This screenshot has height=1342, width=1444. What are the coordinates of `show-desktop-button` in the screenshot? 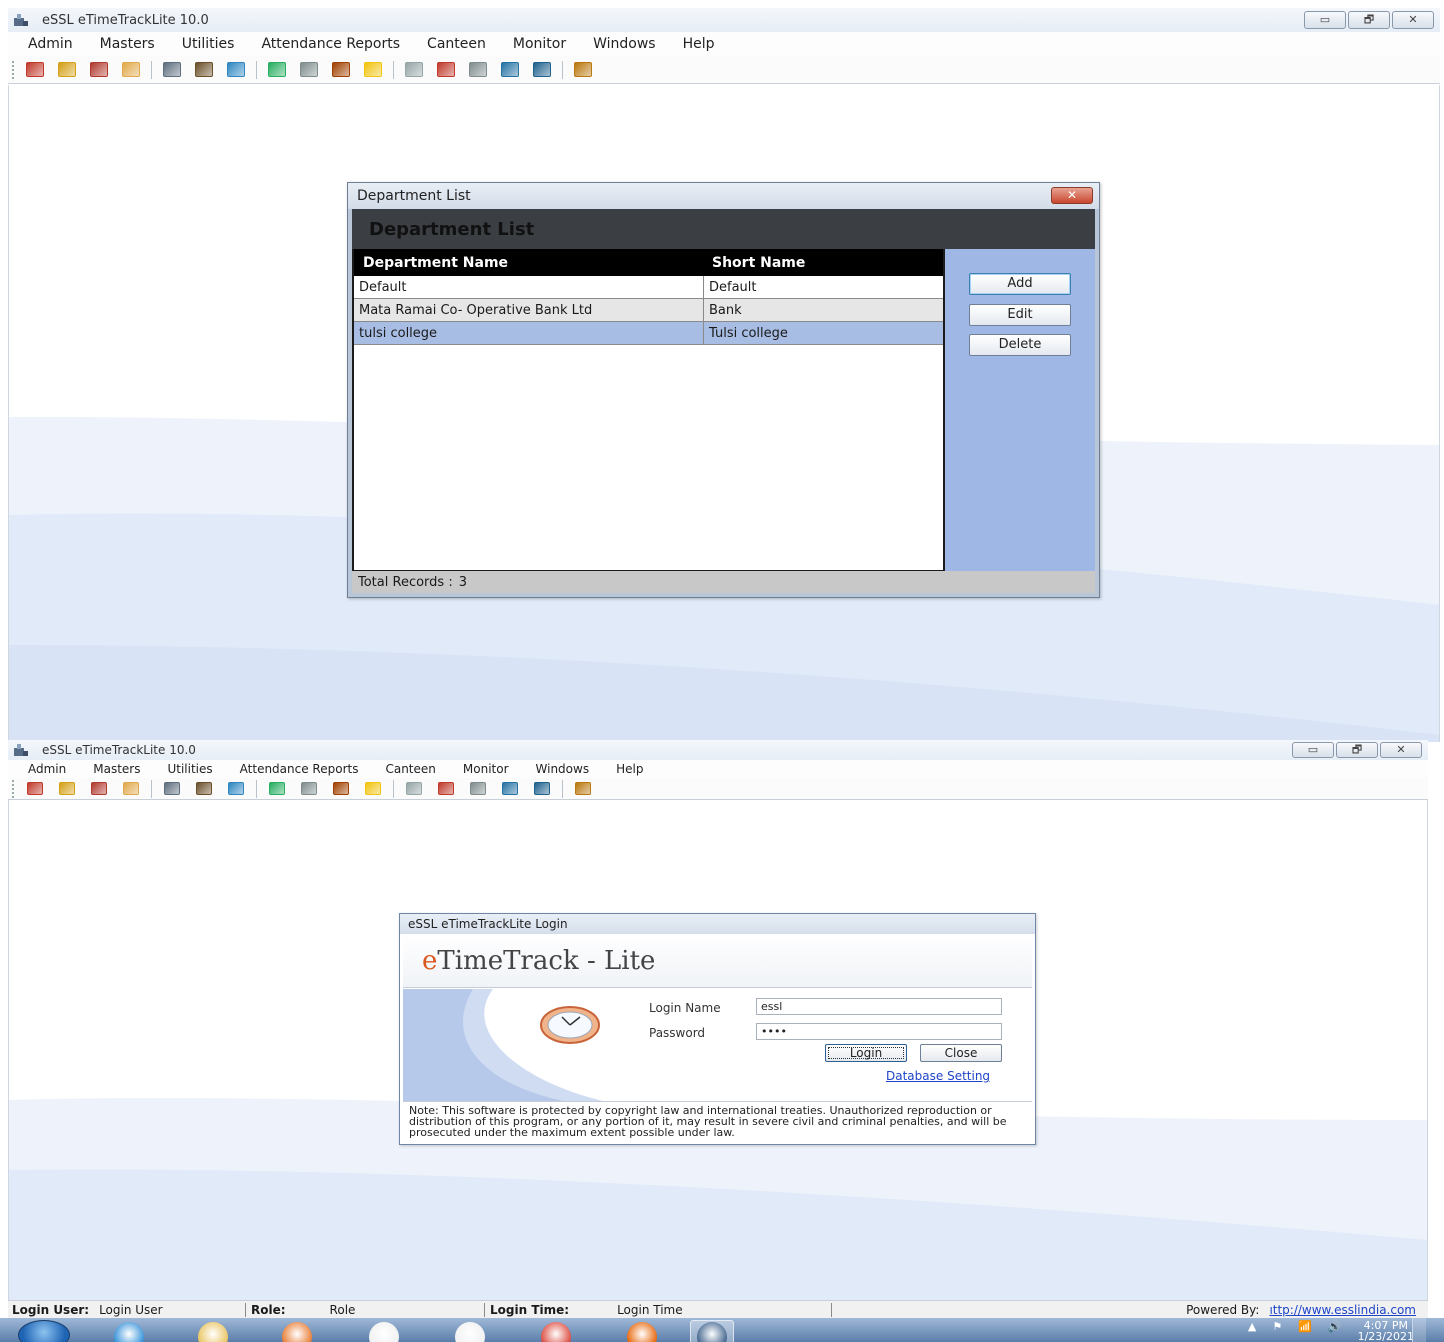 It's located at (1419, 1330).